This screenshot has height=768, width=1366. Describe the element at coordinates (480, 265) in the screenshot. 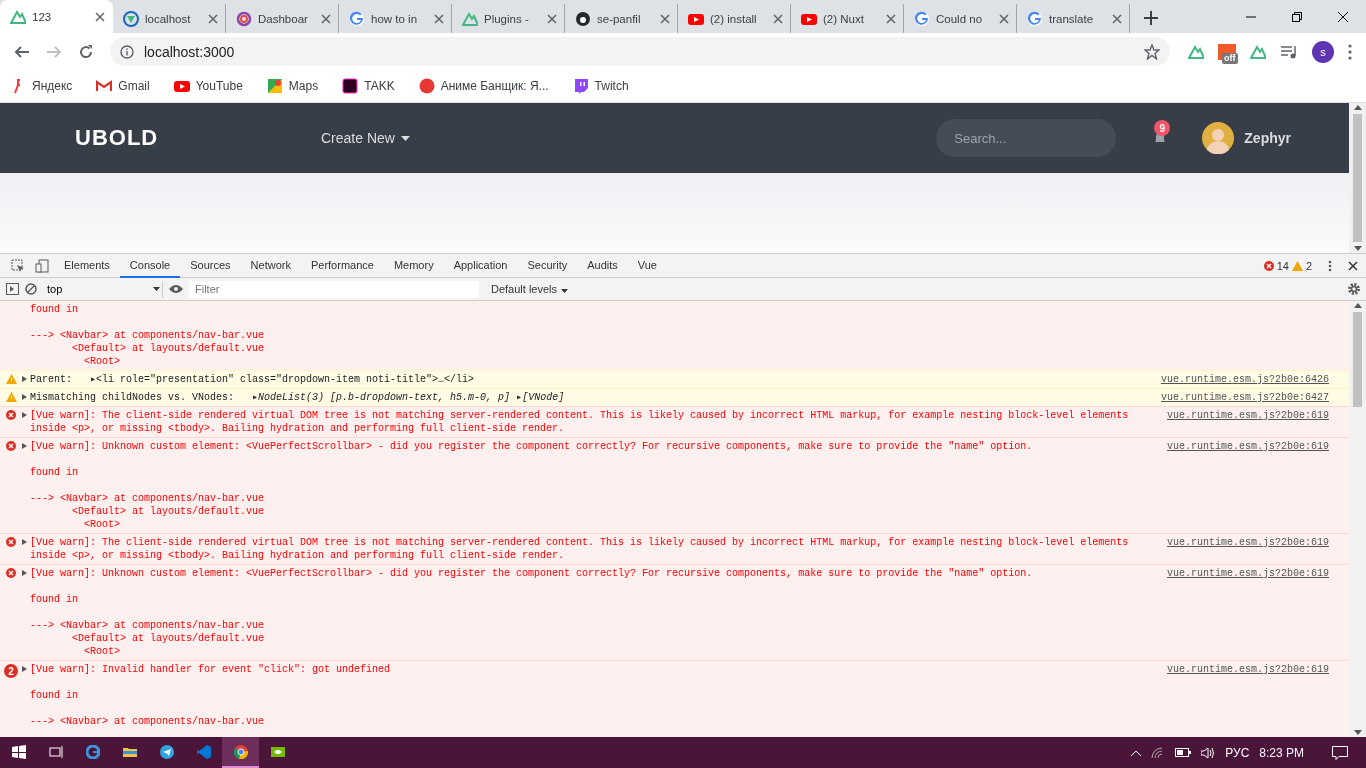

I see `devtools-tab: Application` at that location.